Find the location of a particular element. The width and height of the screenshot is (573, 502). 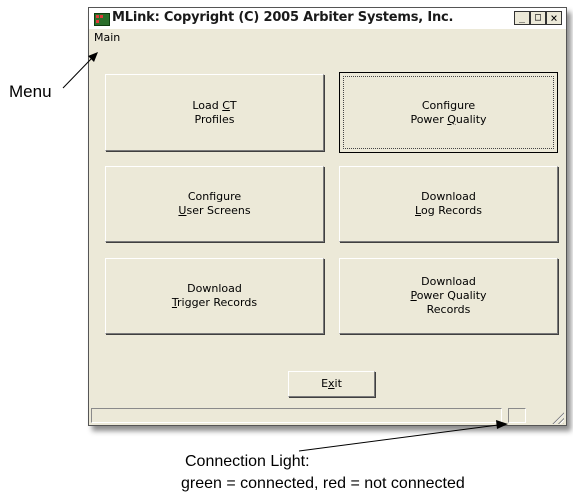

resize-grip-icon is located at coordinates (557, 417).